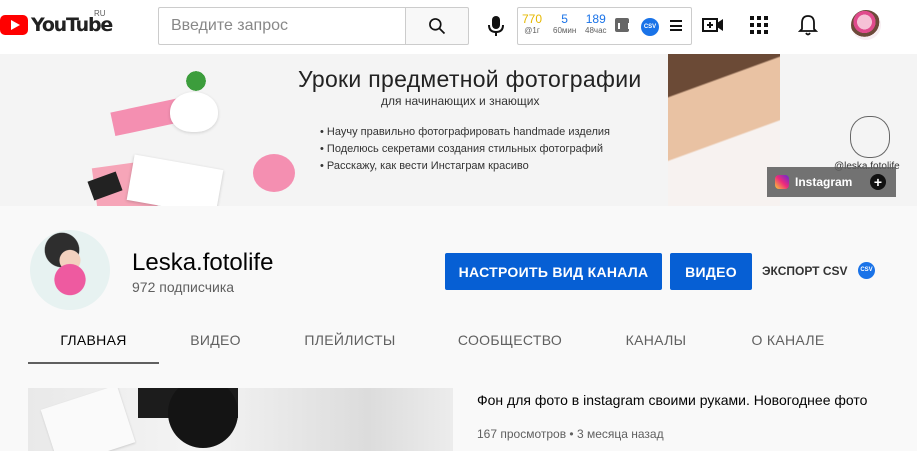 The width and height of the screenshot is (917, 451). I want to click on stat-value: 5, so click(564, 19).